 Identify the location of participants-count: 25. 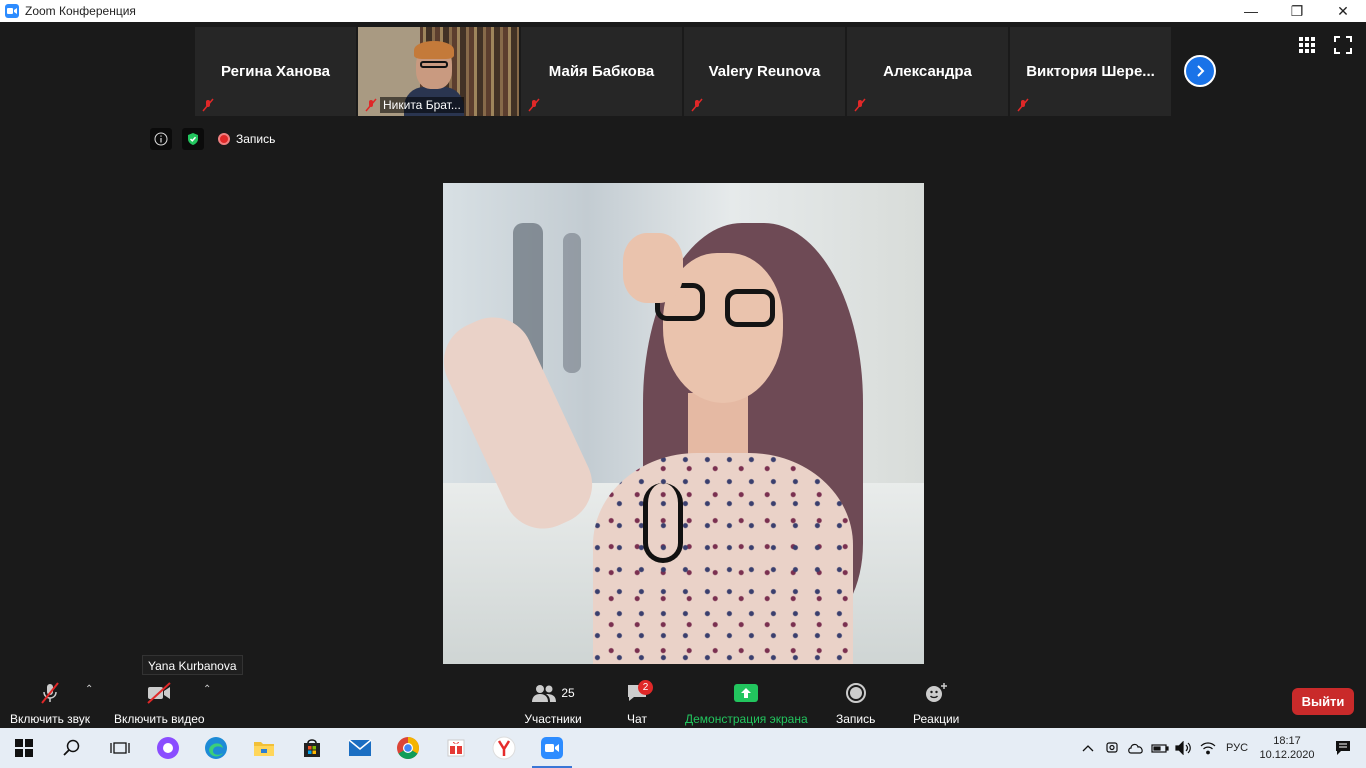
(568, 693).